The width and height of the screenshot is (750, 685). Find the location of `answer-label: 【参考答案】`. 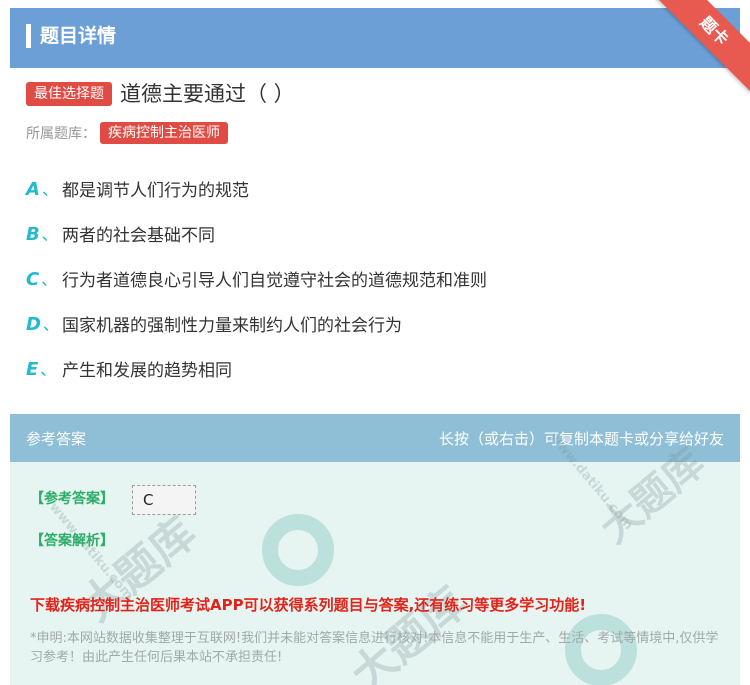

answer-label: 【参考答案】 is located at coordinates (72, 499).